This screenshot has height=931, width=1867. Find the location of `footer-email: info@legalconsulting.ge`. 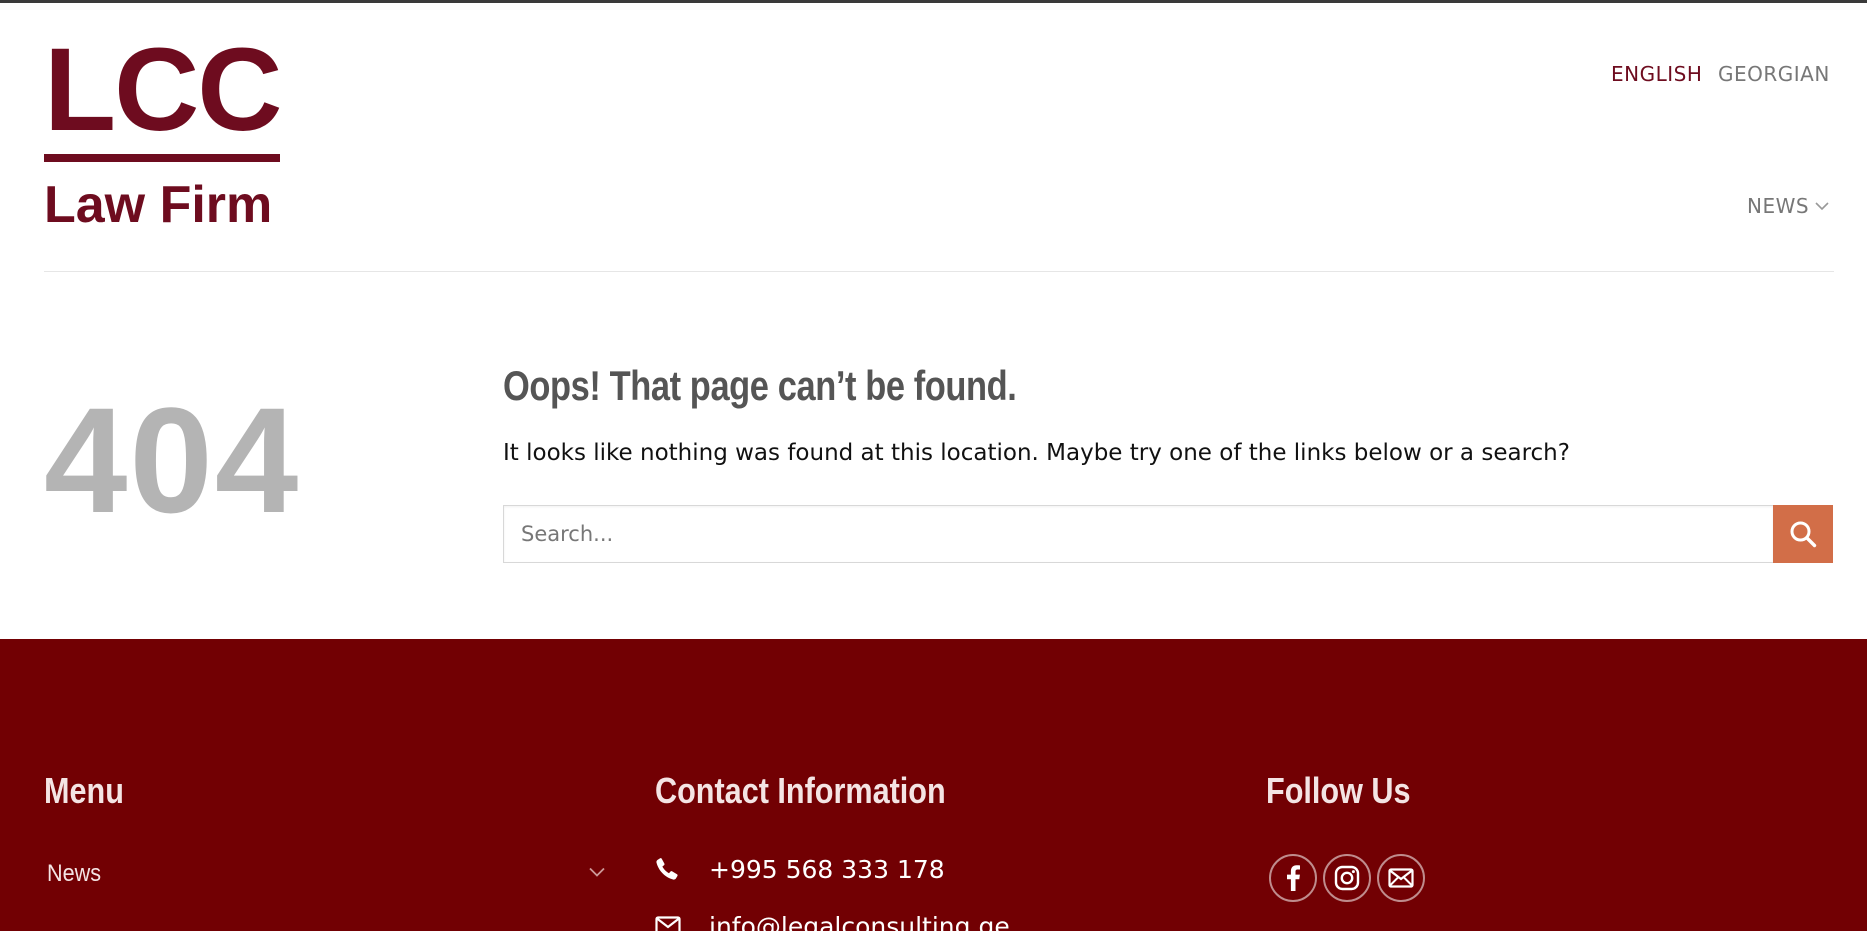

footer-email: info@legalconsulting.ge is located at coordinates (859, 921).